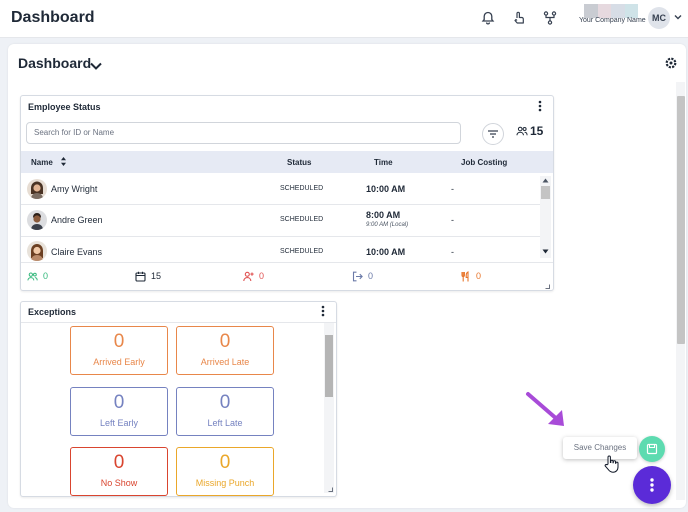 The image size is (688, 512). What do you see at coordinates (387, 225) in the screenshot?
I see `employee-local-time: 9:00 AM (Local)` at bounding box center [387, 225].